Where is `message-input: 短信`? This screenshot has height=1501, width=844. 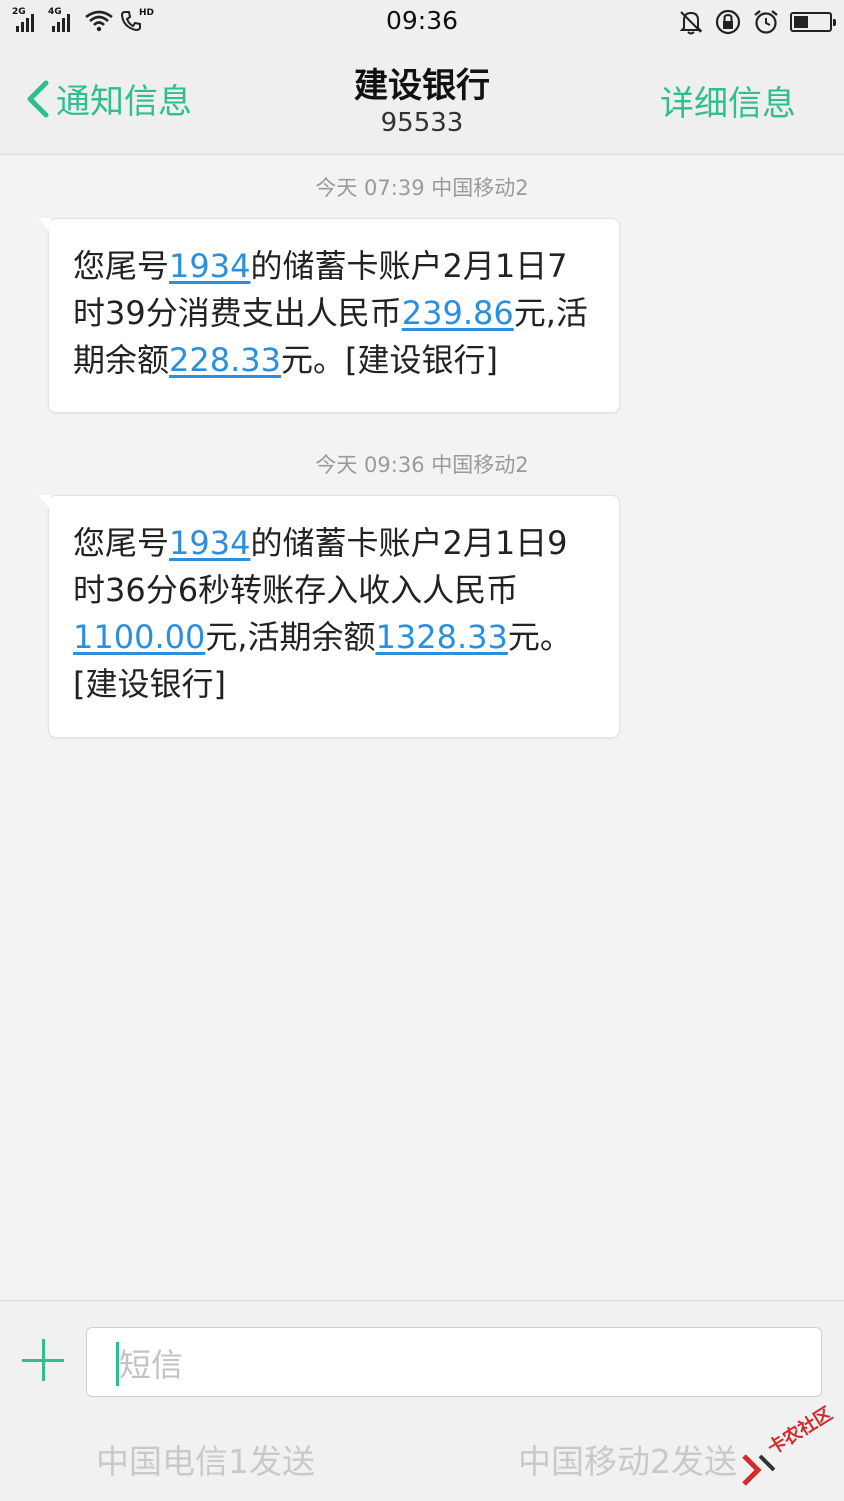
message-input: 短信 is located at coordinates (454, 1362).